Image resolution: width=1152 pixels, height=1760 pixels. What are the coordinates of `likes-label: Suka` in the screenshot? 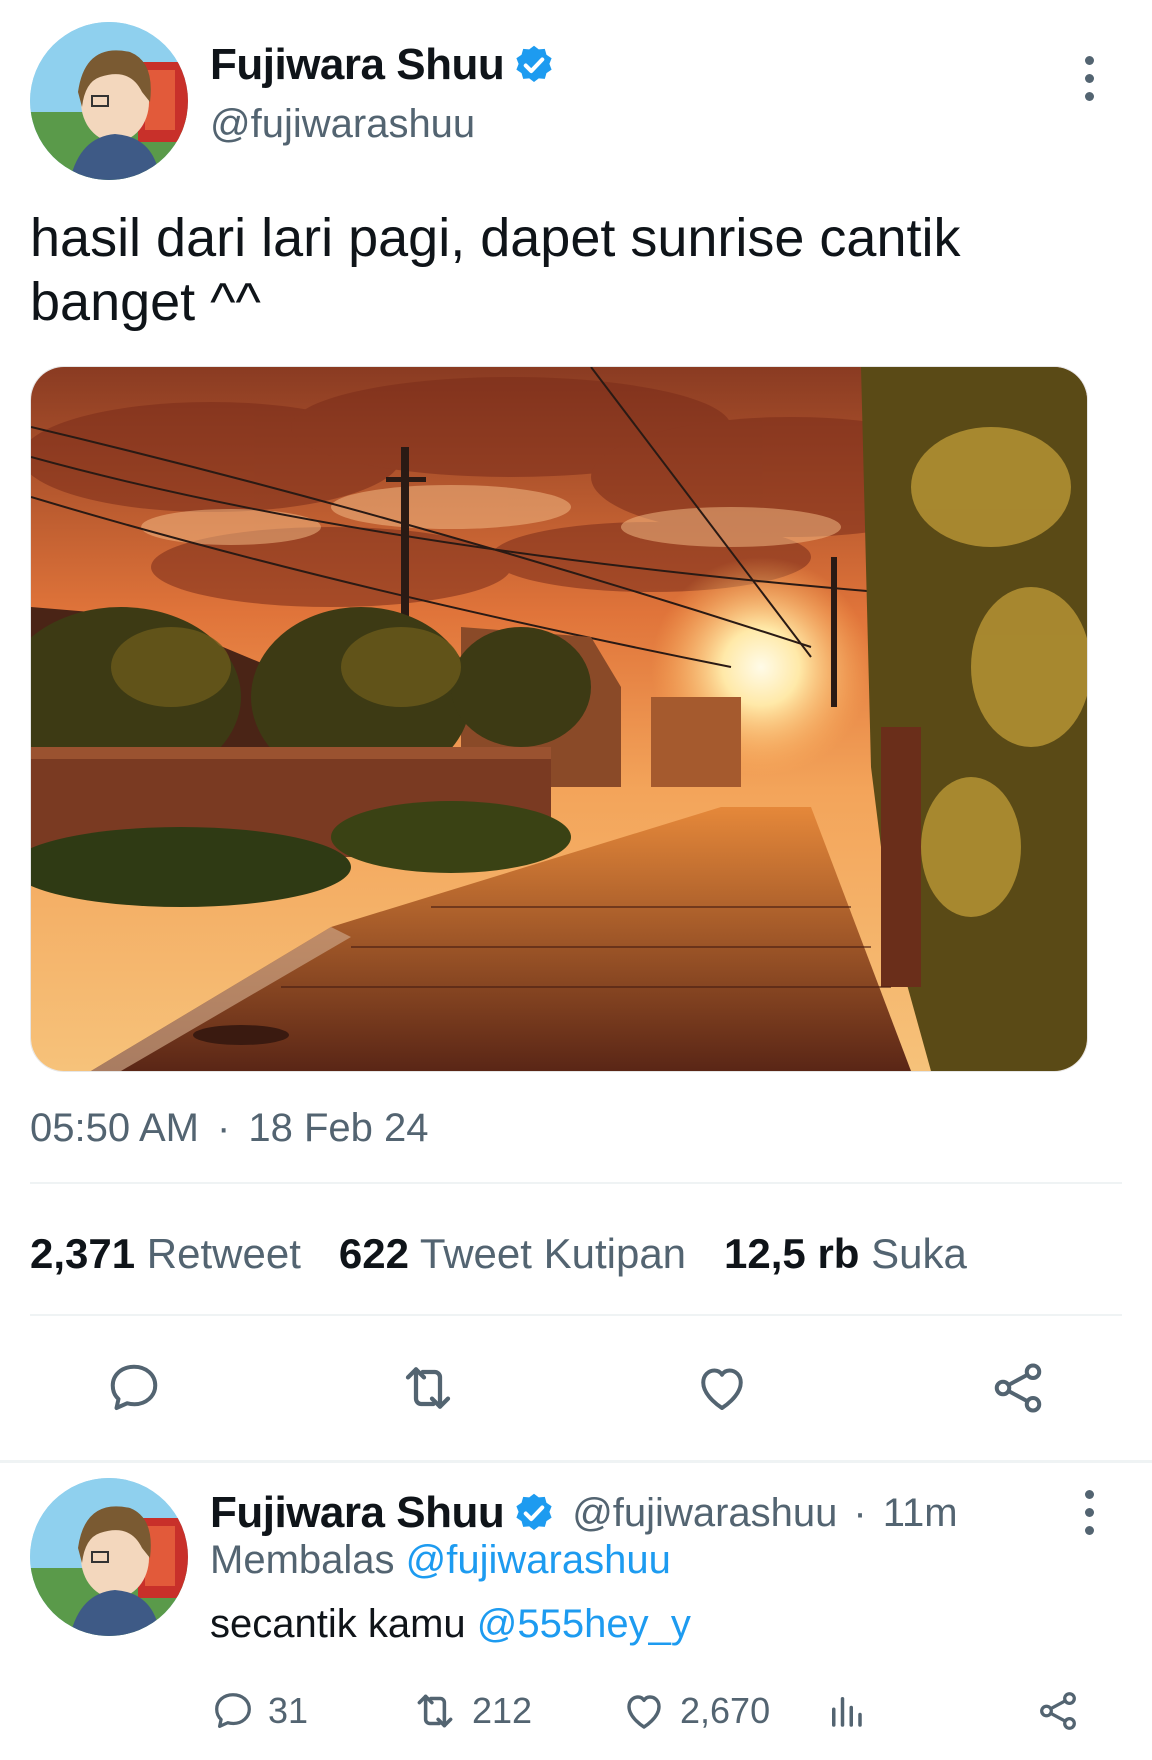 It's located at (919, 1253).